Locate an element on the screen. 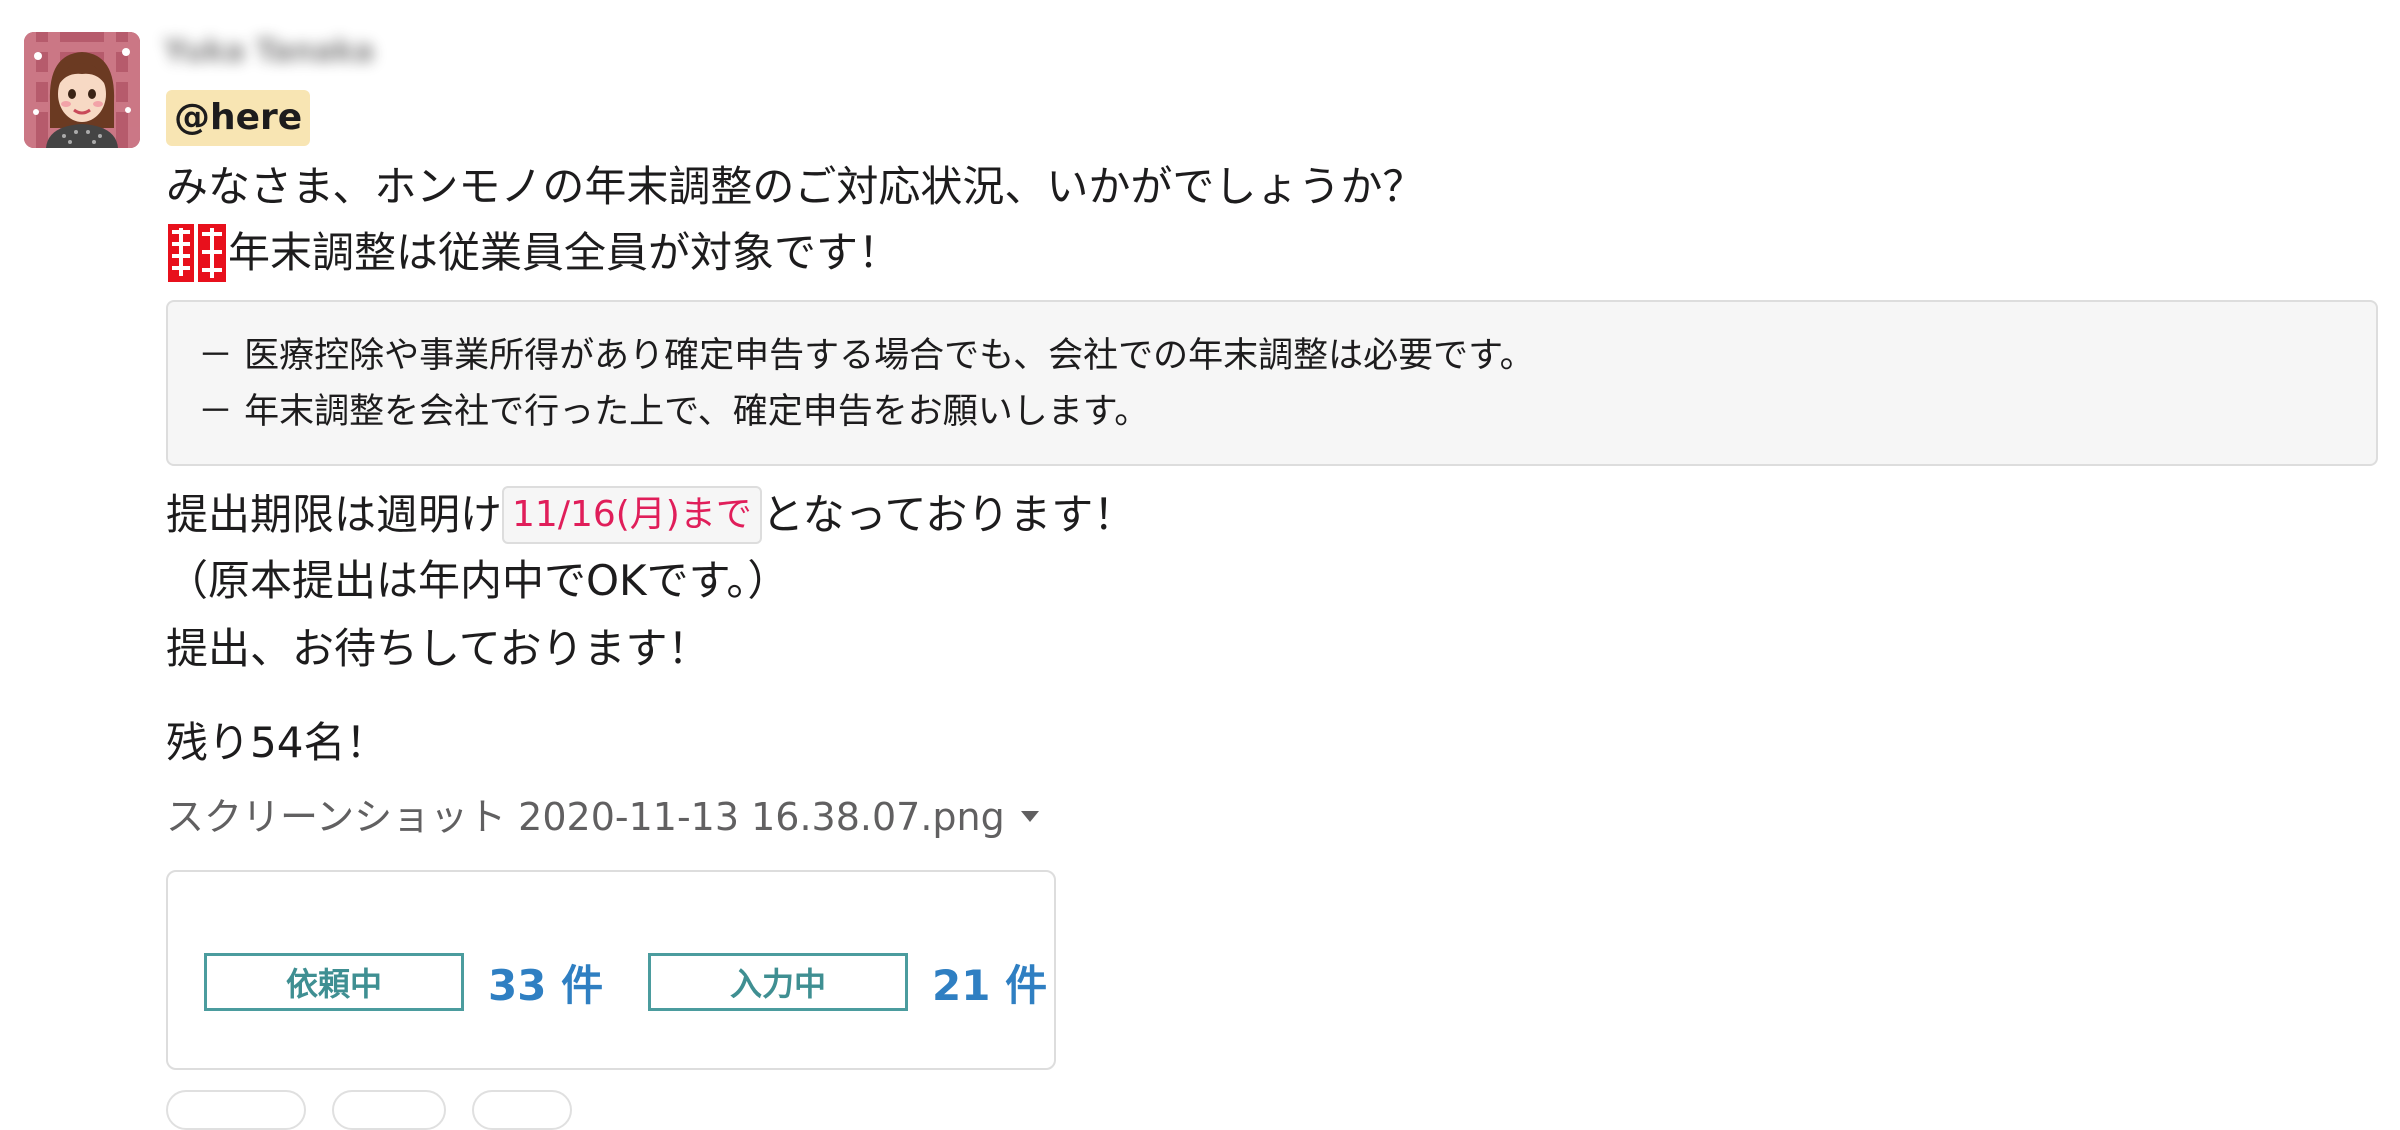  message-line-3: 提出期限は週明け 11/16(月)まで となっております！ is located at coordinates (650, 515).